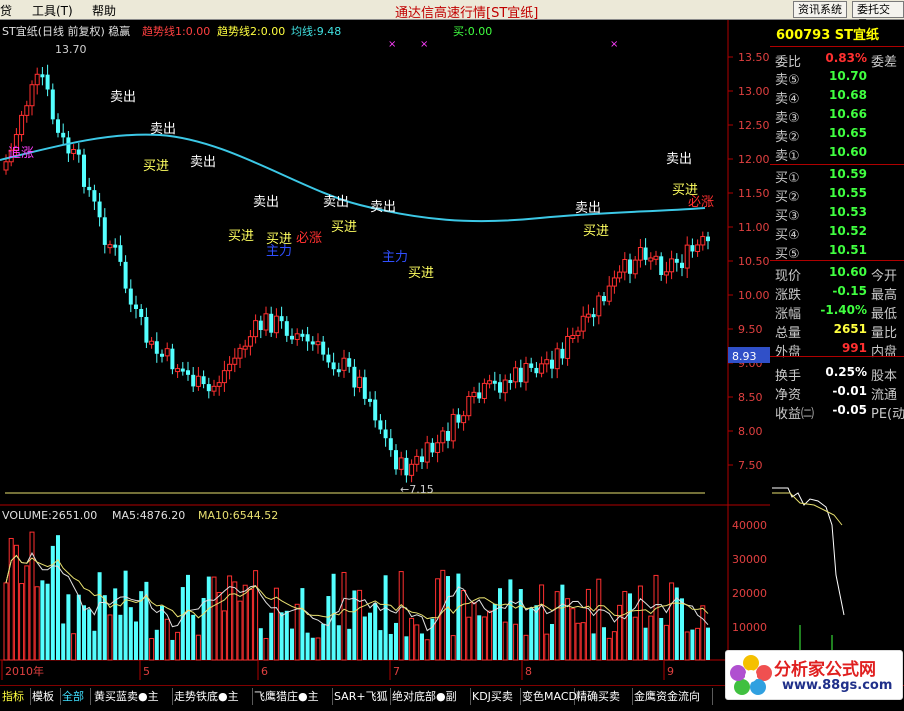 The height and width of the screenshot is (711, 904). Describe the element at coordinates (788, 376) in the screenshot. I see `stat-label: 换手` at that location.